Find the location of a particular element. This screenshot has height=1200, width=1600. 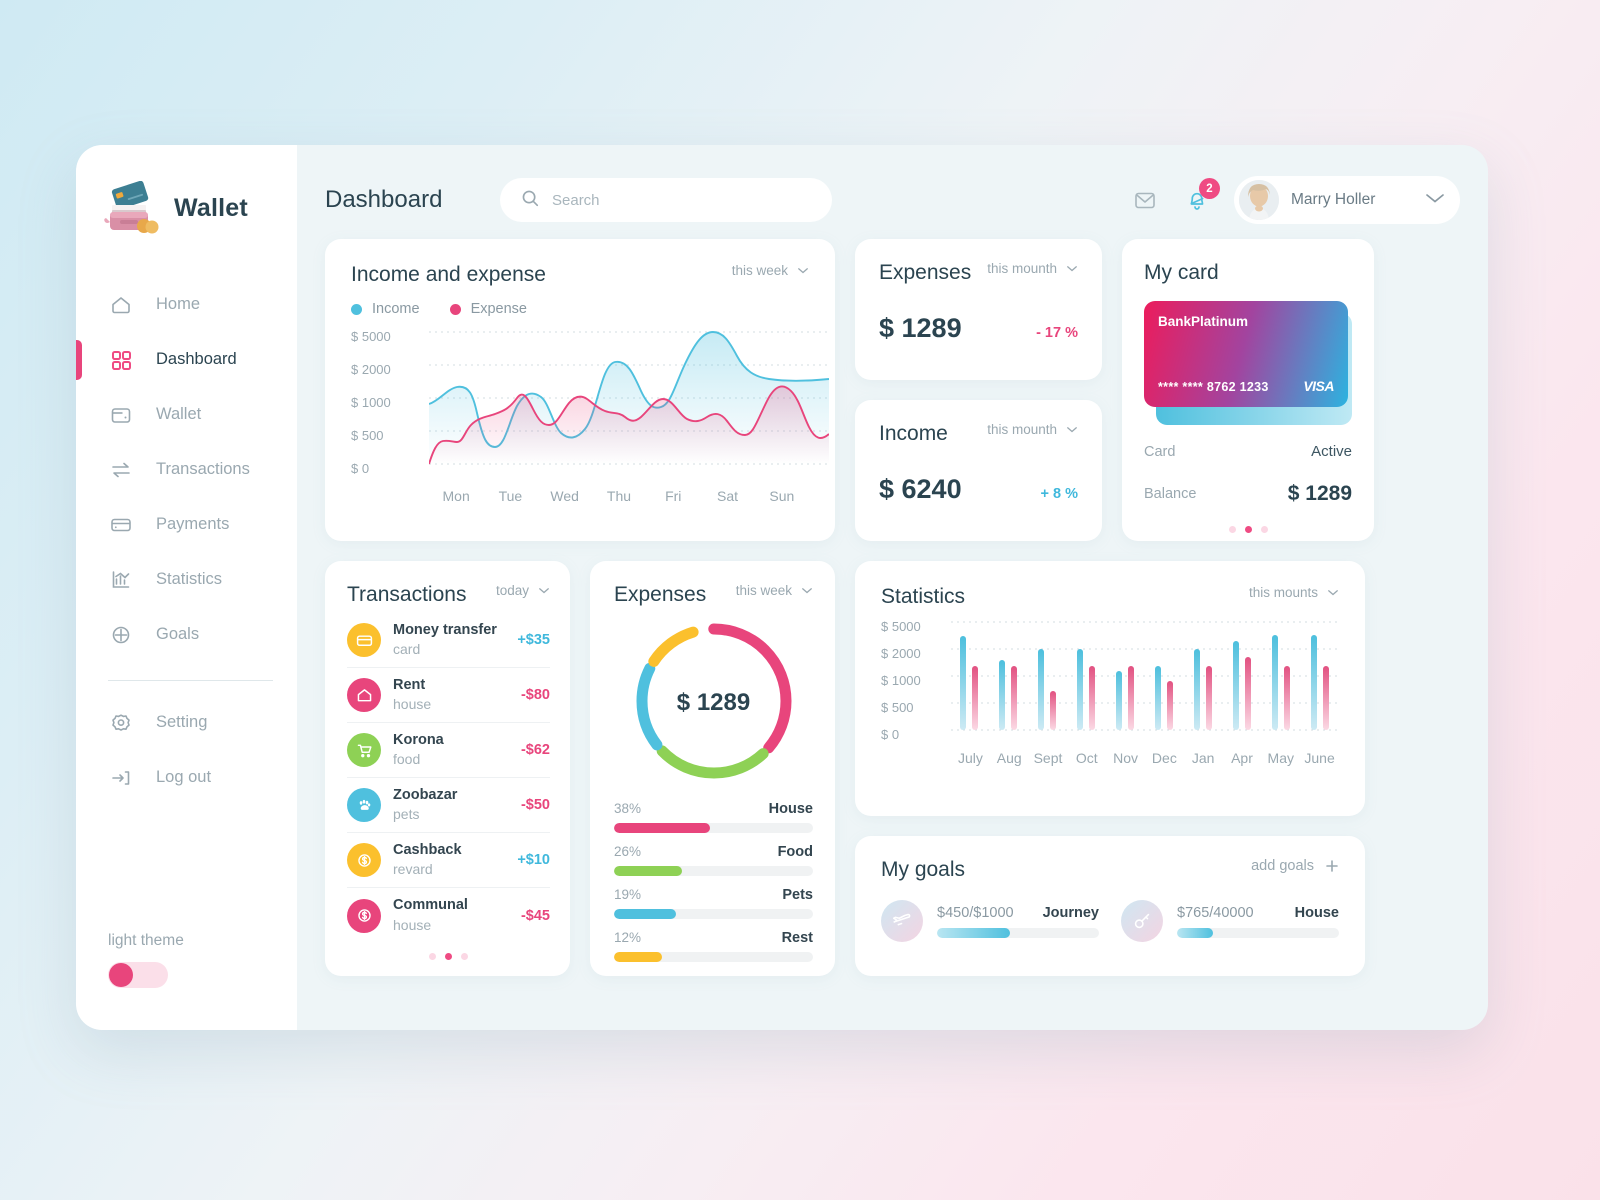

sidebar-item-setting: Setting is located at coordinates (186, 722).